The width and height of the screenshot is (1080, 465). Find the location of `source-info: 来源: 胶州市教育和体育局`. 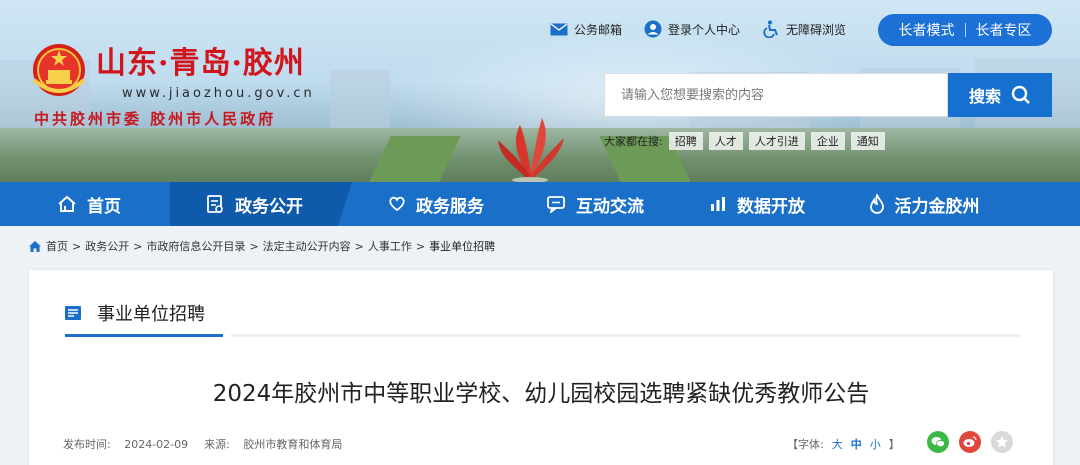

source-info: 来源: 胶州市教育和体育局 is located at coordinates (273, 444).